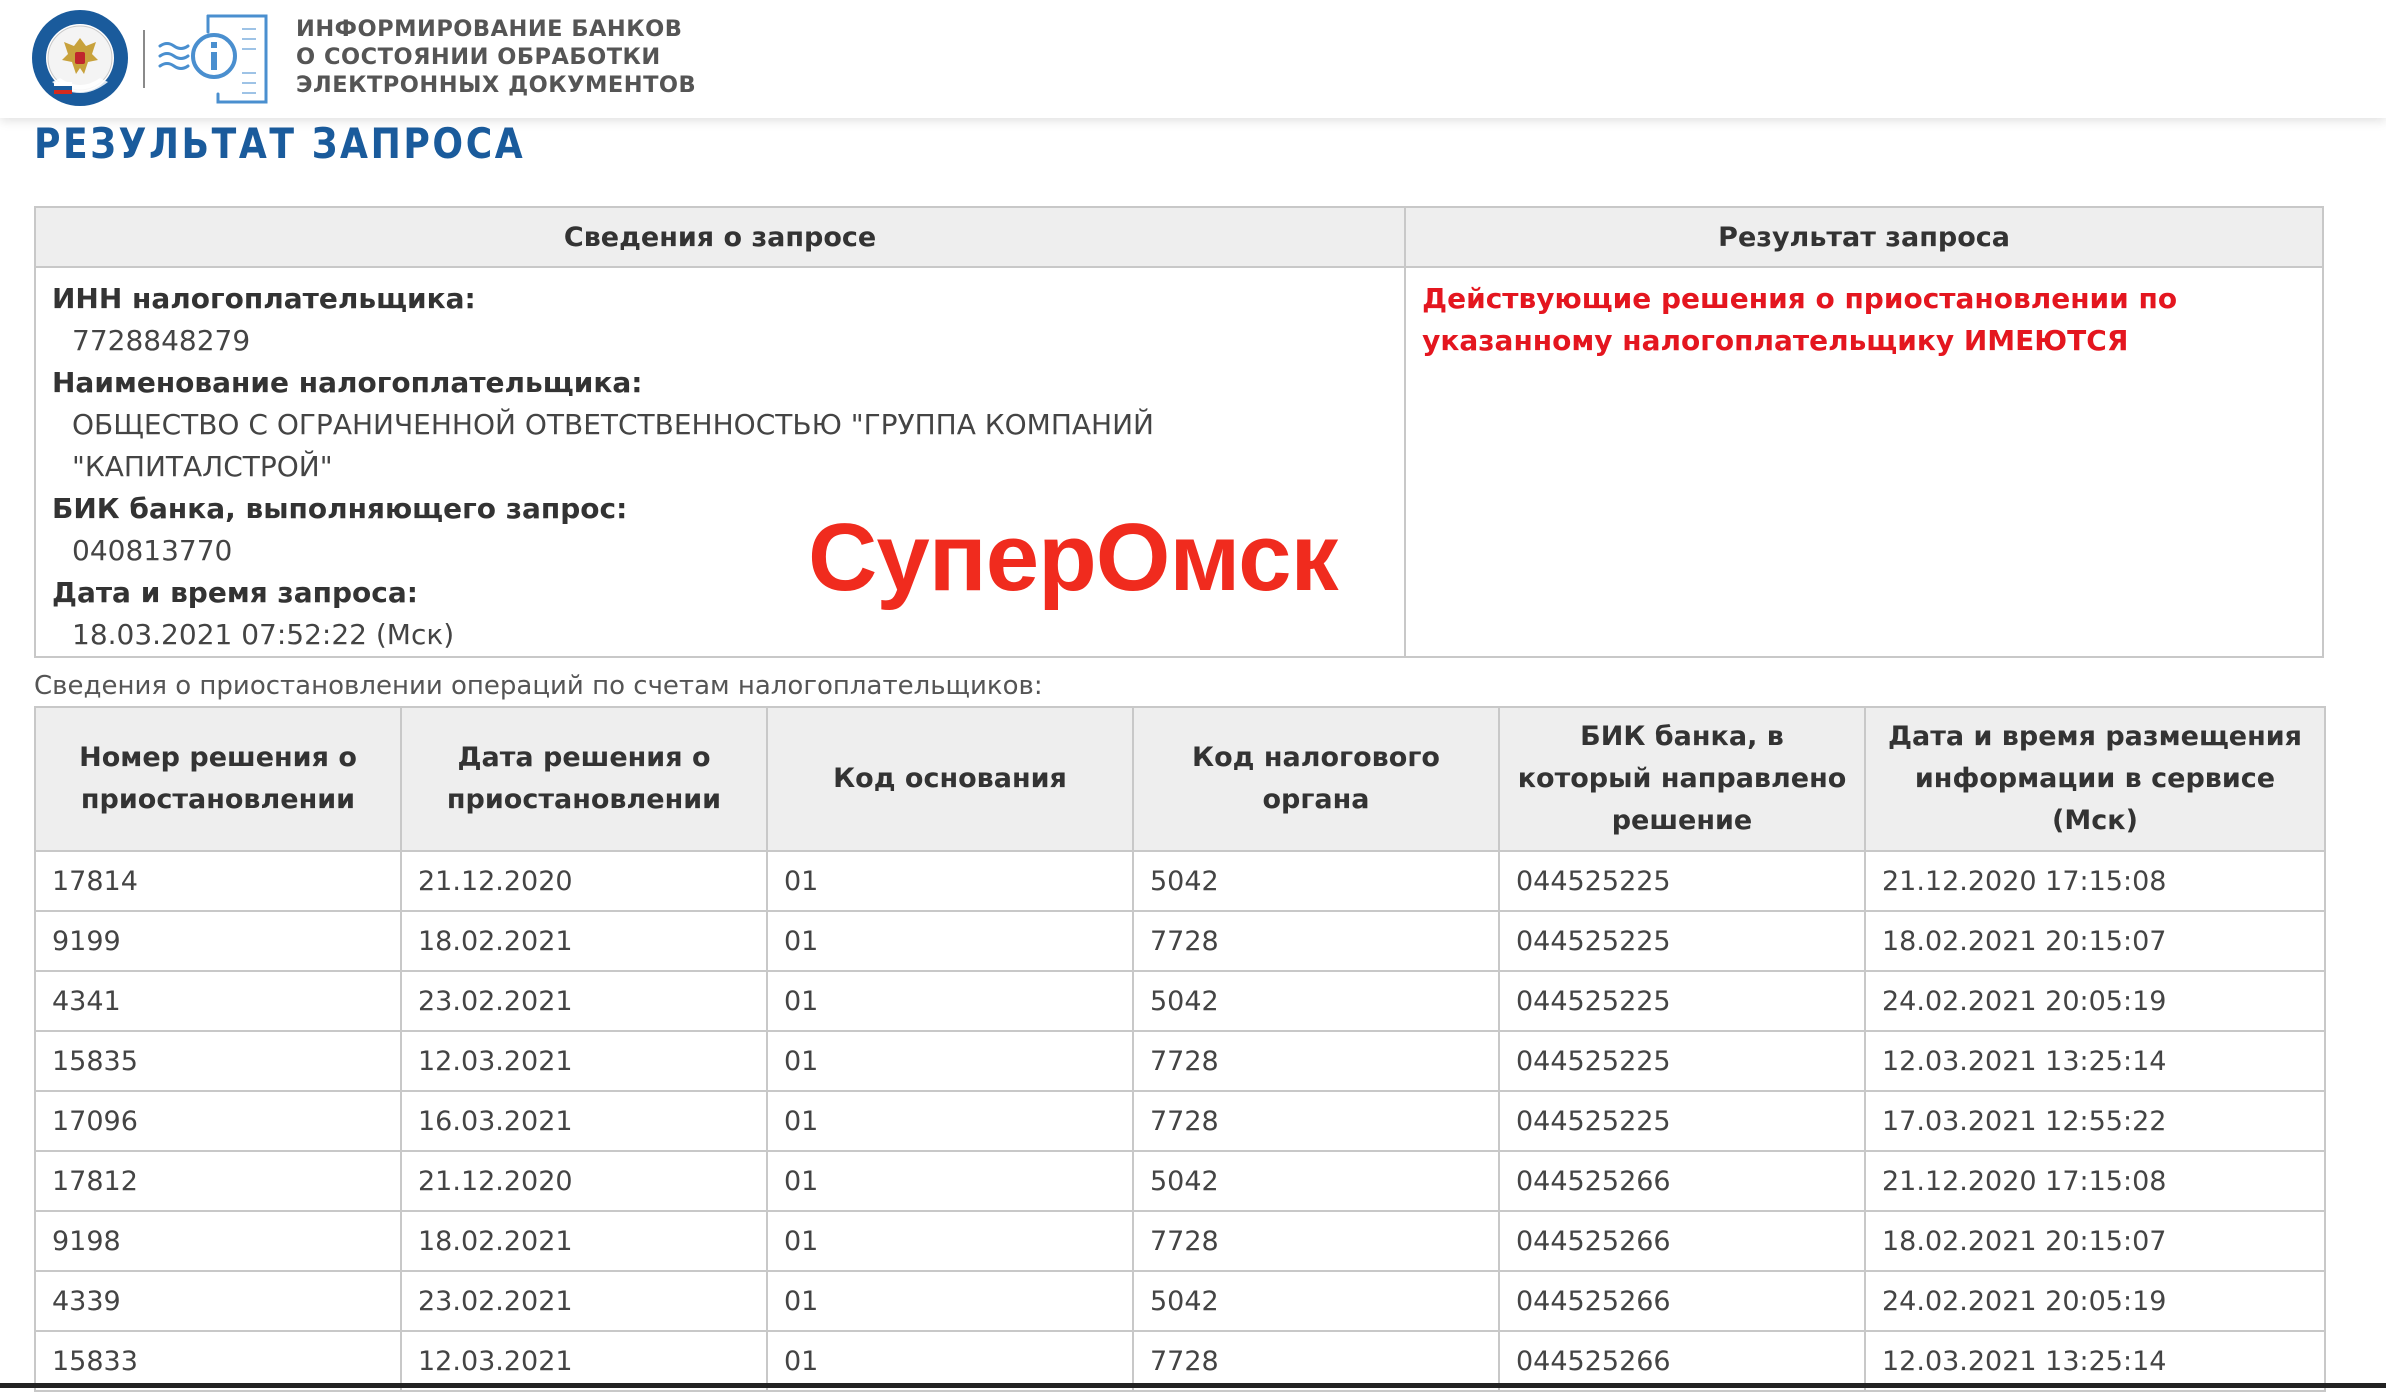 The width and height of the screenshot is (2386, 1392). I want to click on column-header-request-result: Результат запроса, so click(1864, 237).